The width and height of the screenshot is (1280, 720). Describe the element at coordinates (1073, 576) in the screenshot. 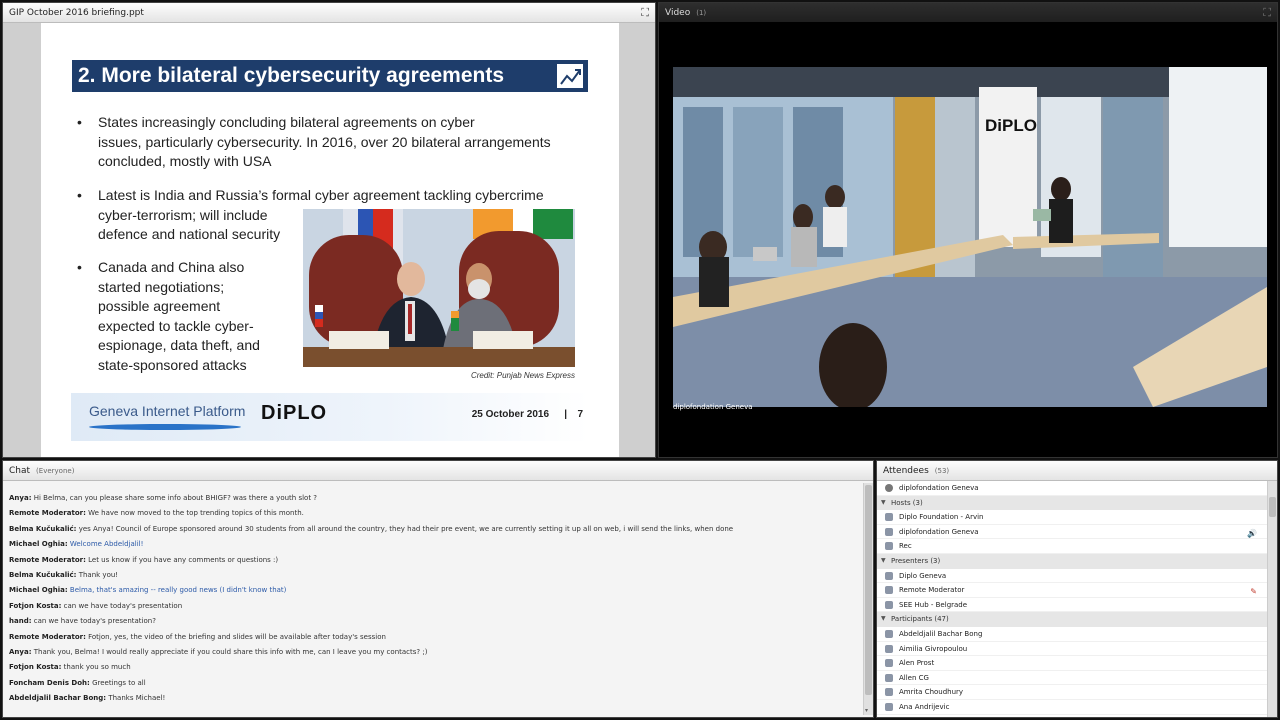

I see `attendee-row: Diplo Geneva` at that location.